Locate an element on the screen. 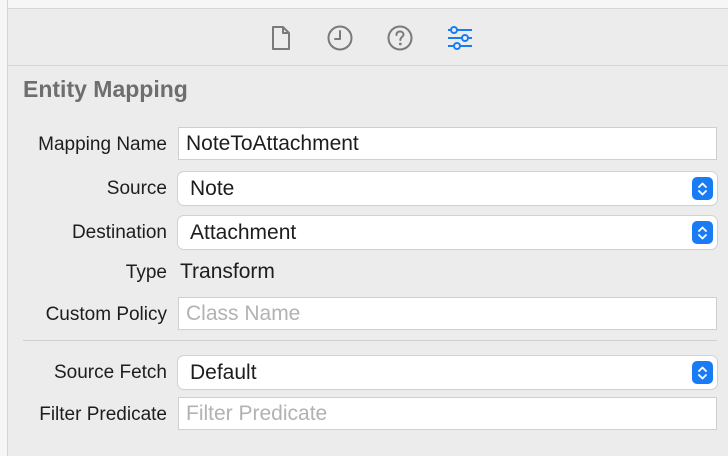 The image size is (728, 456). left-panel-edge is located at coordinates (4, 228).